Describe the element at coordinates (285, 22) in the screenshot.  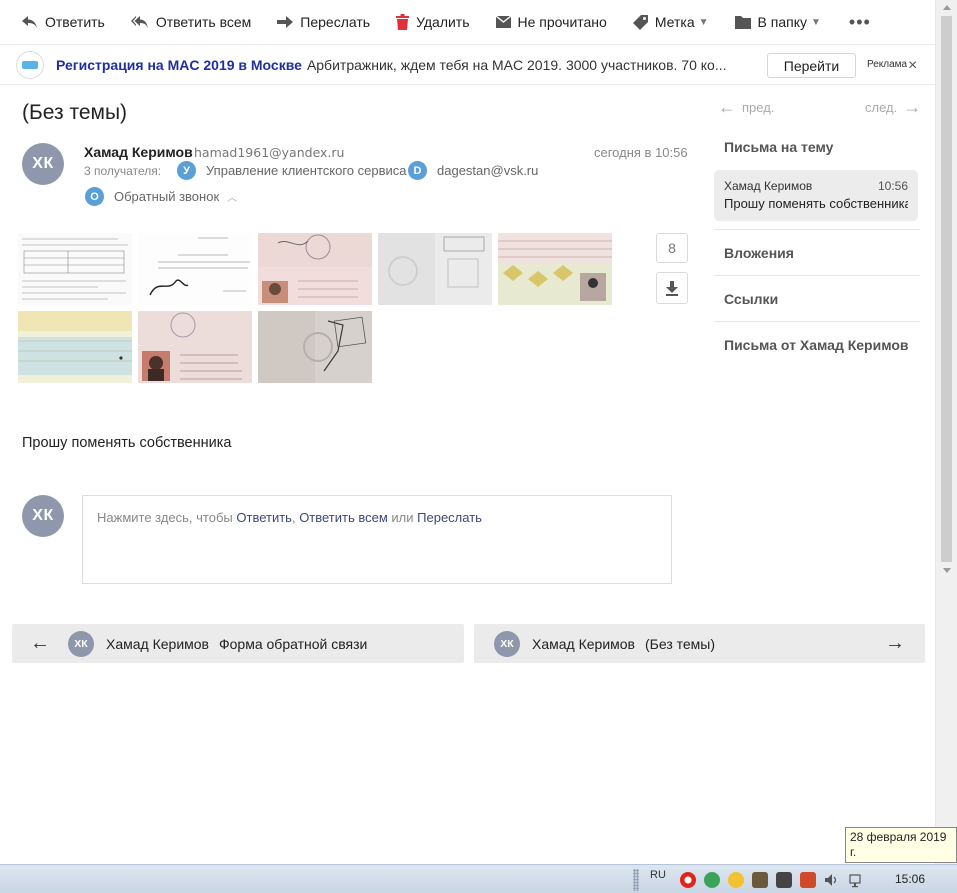
I see `forward-icon` at that location.